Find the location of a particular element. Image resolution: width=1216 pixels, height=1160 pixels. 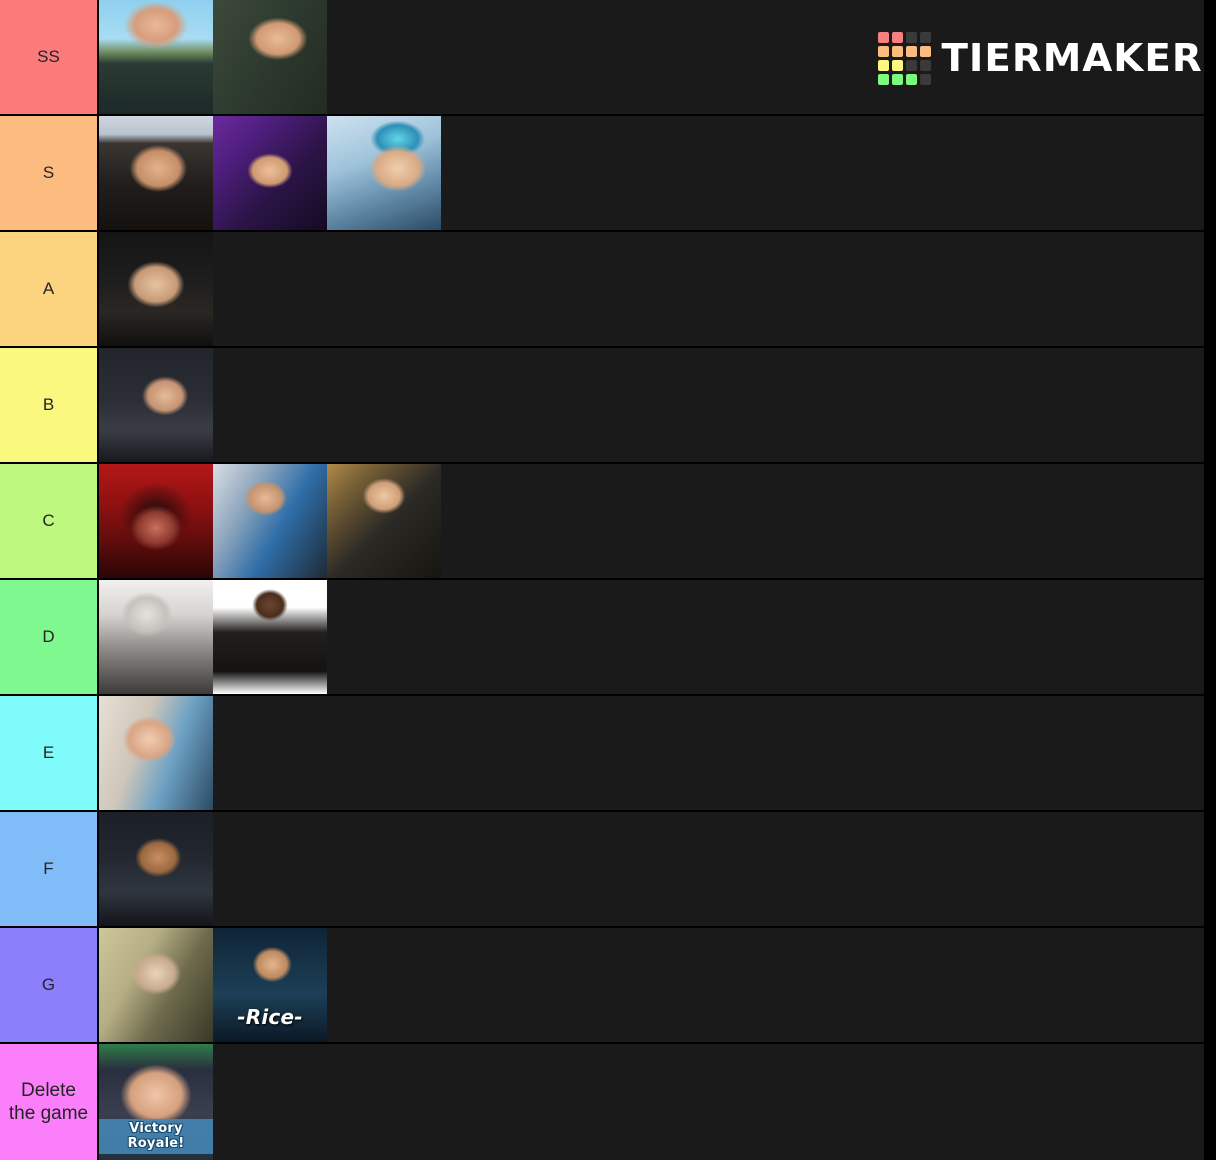

tier-row: C is located at coordinates (608, 522).